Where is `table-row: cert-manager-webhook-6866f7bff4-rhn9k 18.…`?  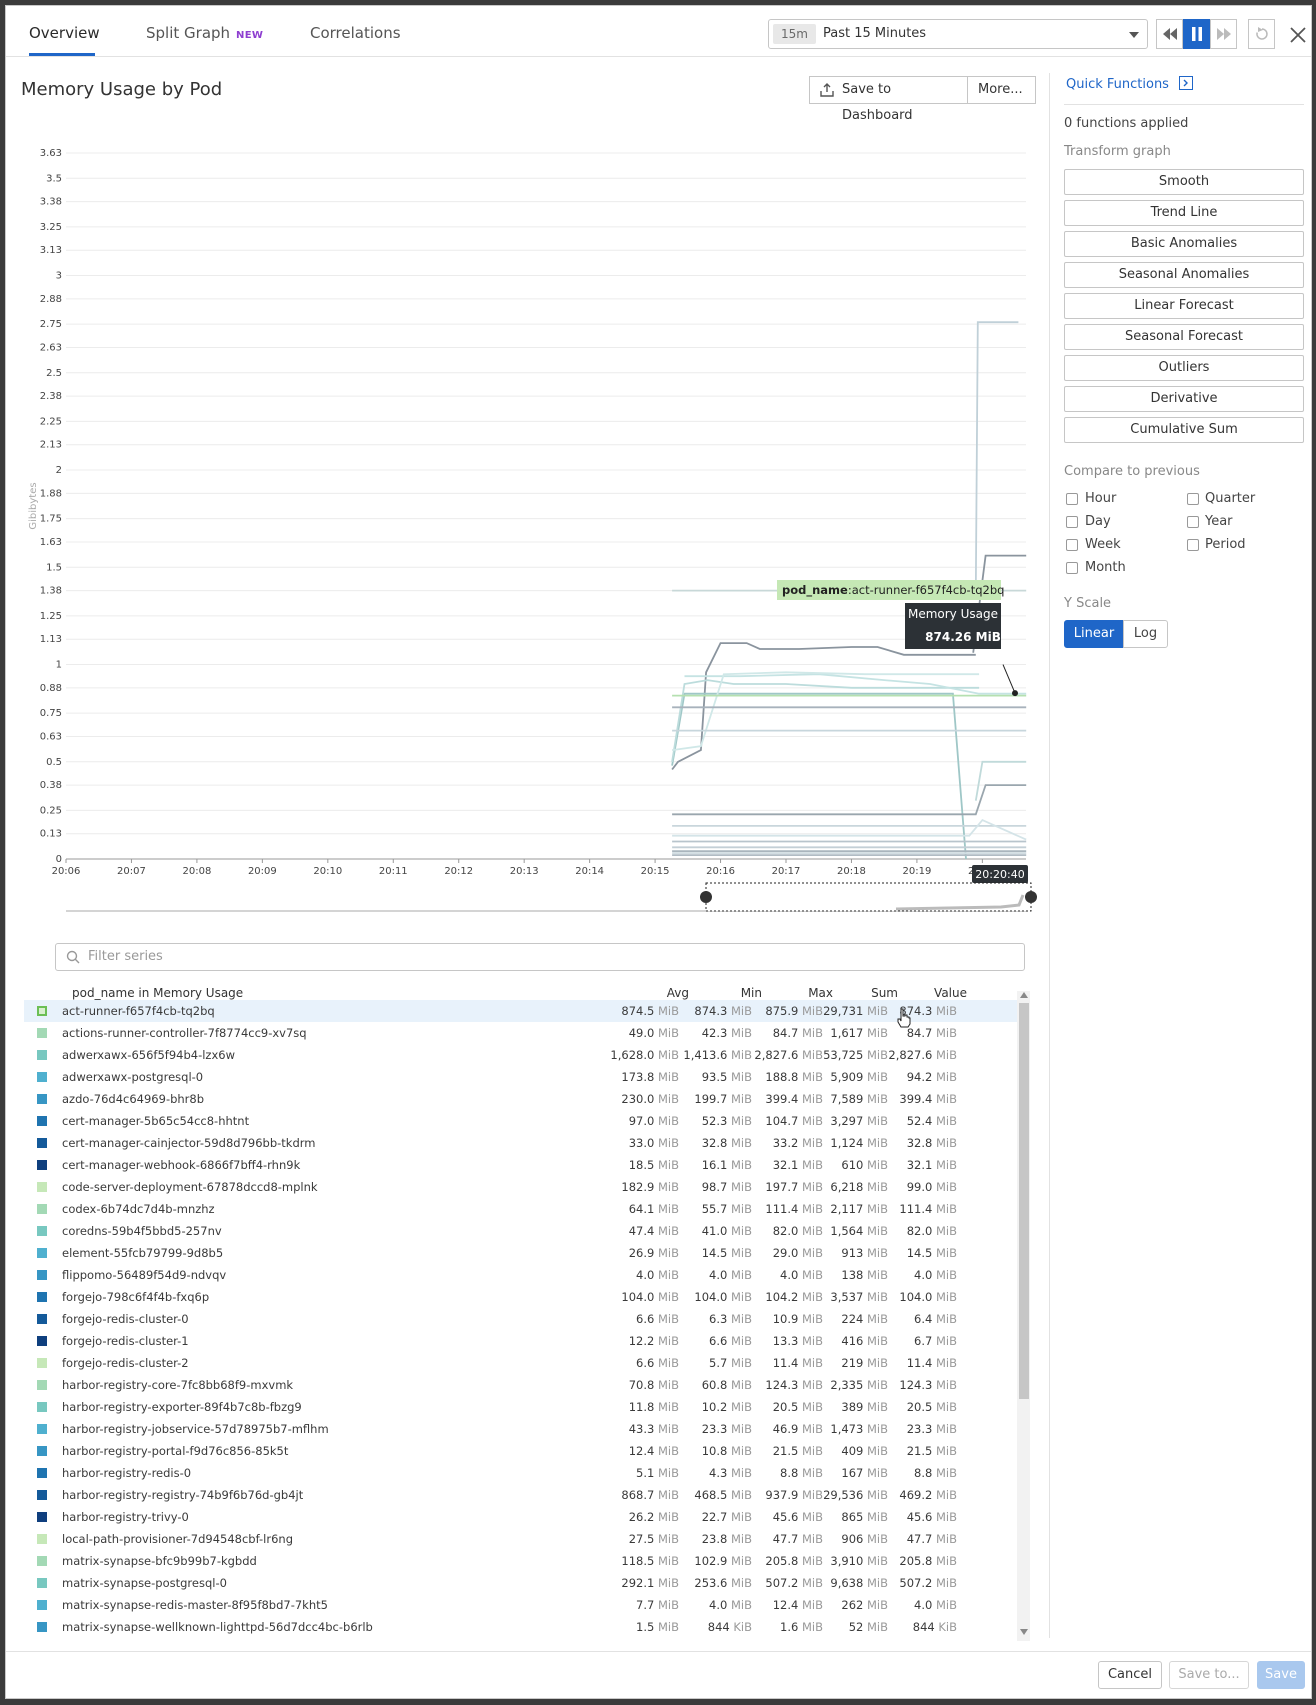 table-row: cert-manager-webhook-6866f7bff4-rhn9k 18.… is located at coordinates (524, 1165).